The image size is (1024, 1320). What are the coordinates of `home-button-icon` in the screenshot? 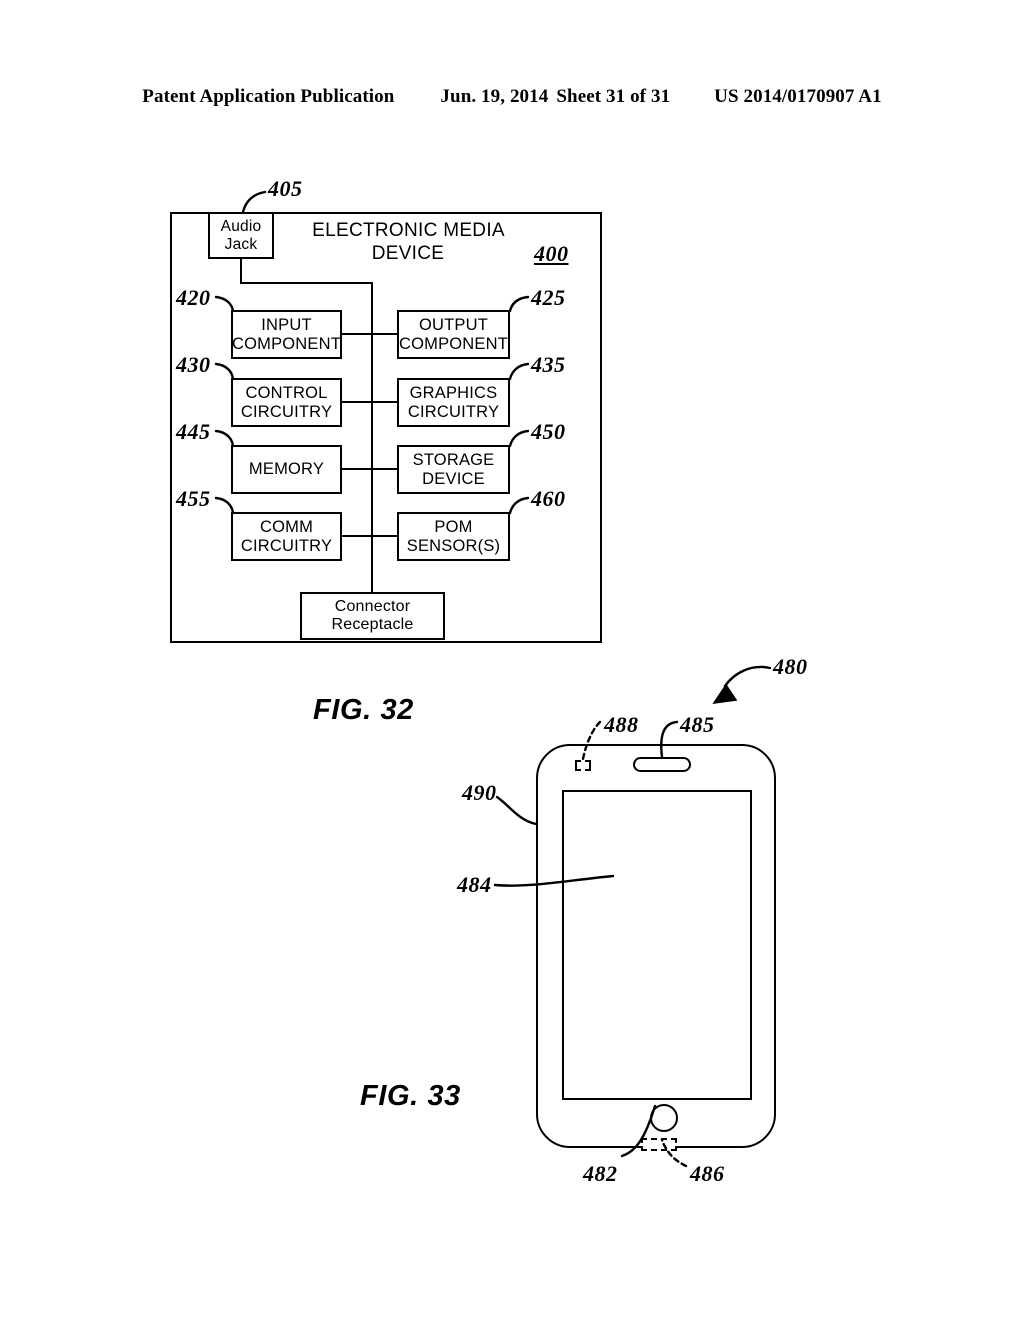 It's located at (664, 1118).